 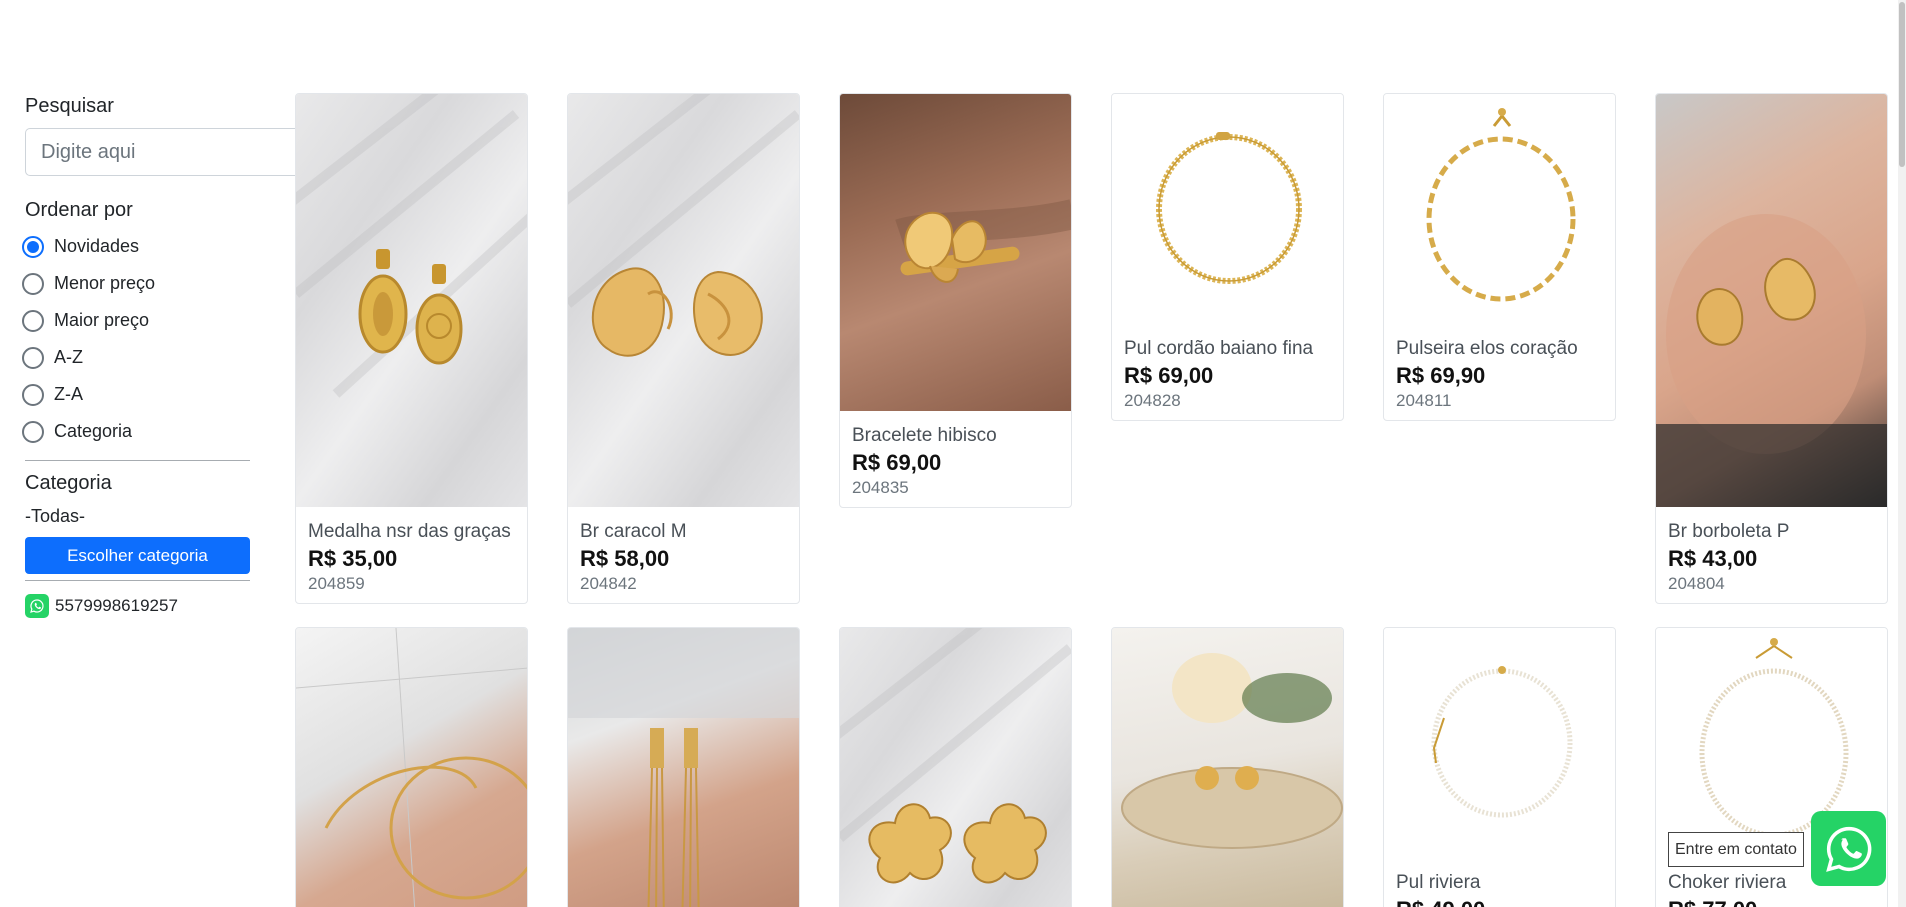 What do you see at coordinates (79, 210) in the screenshot?
I see `order-label: Ordenar por` at bounding box center [79, 210].